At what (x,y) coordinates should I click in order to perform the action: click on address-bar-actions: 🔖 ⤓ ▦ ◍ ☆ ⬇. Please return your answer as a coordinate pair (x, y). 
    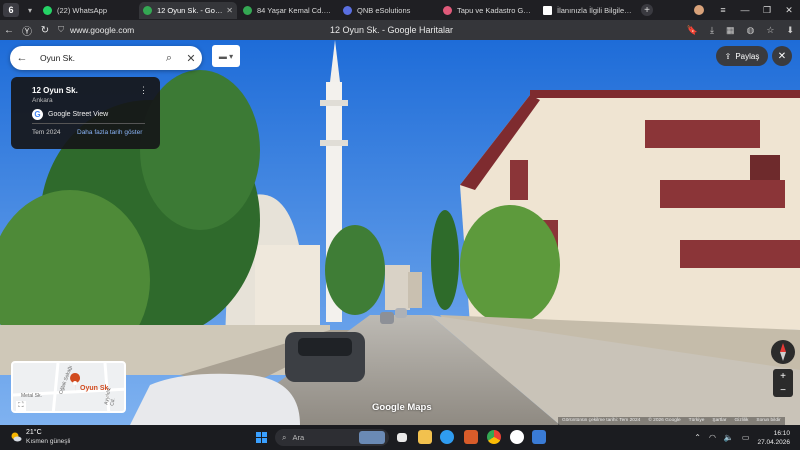
    Looking at the image, I should click on (740, 30).